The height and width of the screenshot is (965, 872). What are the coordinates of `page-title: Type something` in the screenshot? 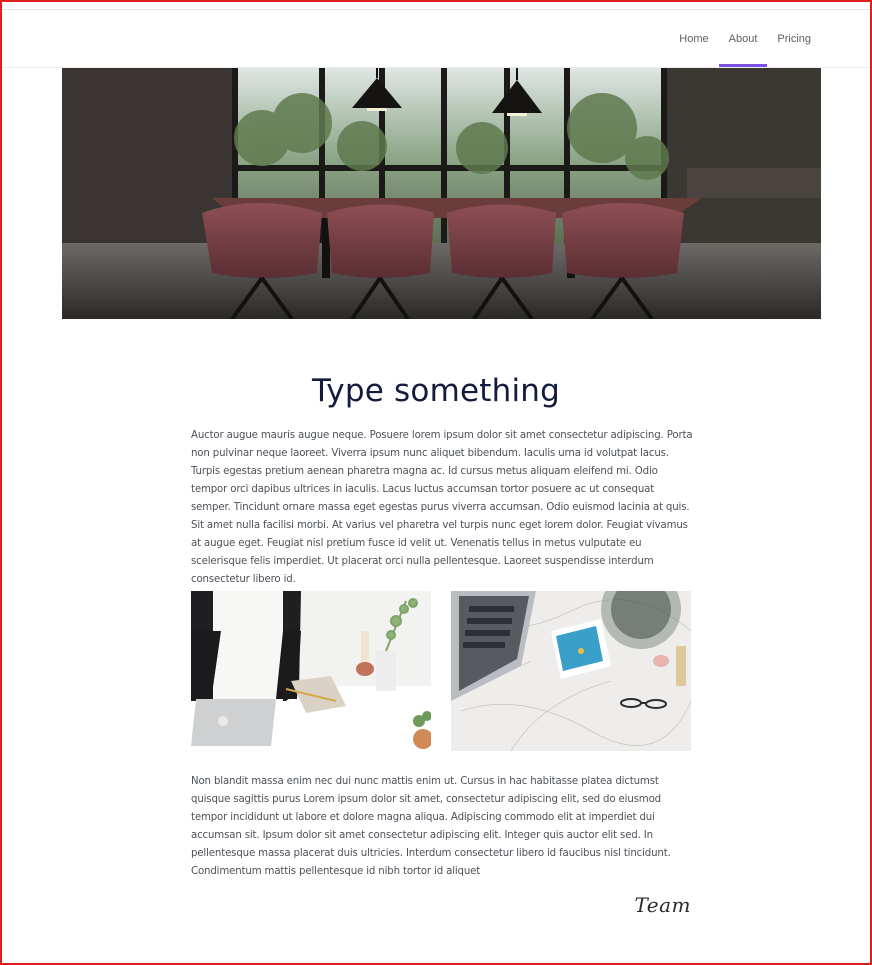 It's located at (436, 391).